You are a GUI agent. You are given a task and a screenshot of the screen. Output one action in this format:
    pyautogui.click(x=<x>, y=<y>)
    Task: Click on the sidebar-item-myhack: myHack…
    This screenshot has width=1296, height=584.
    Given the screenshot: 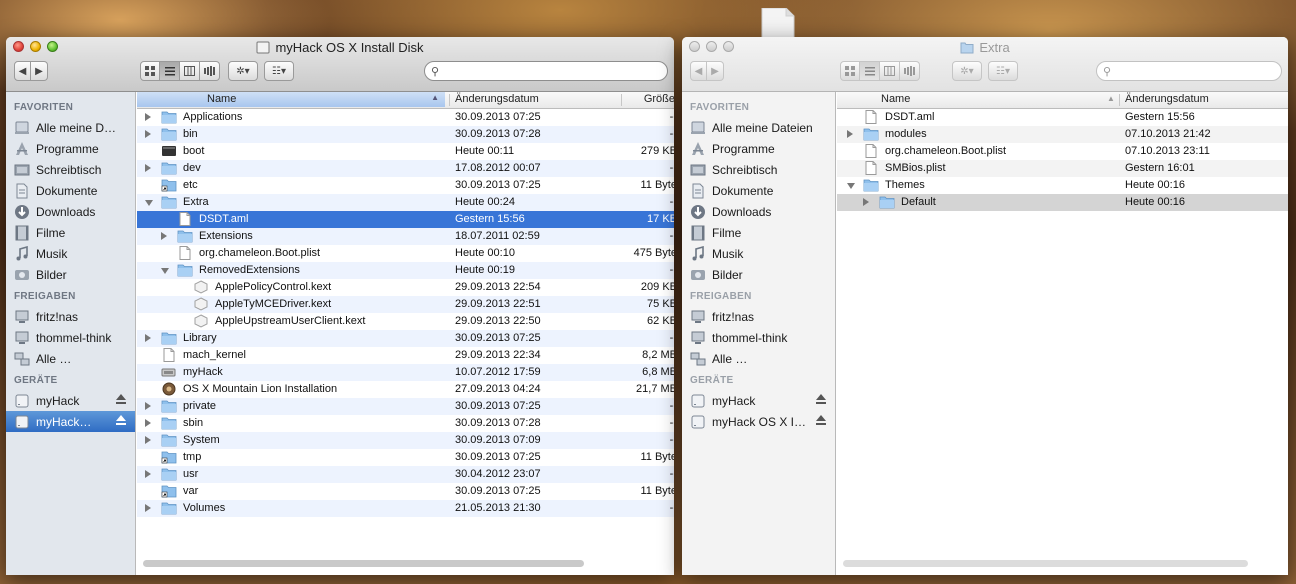 What is the action you would take?
    pyautogui.click(x=70, y=421)
    